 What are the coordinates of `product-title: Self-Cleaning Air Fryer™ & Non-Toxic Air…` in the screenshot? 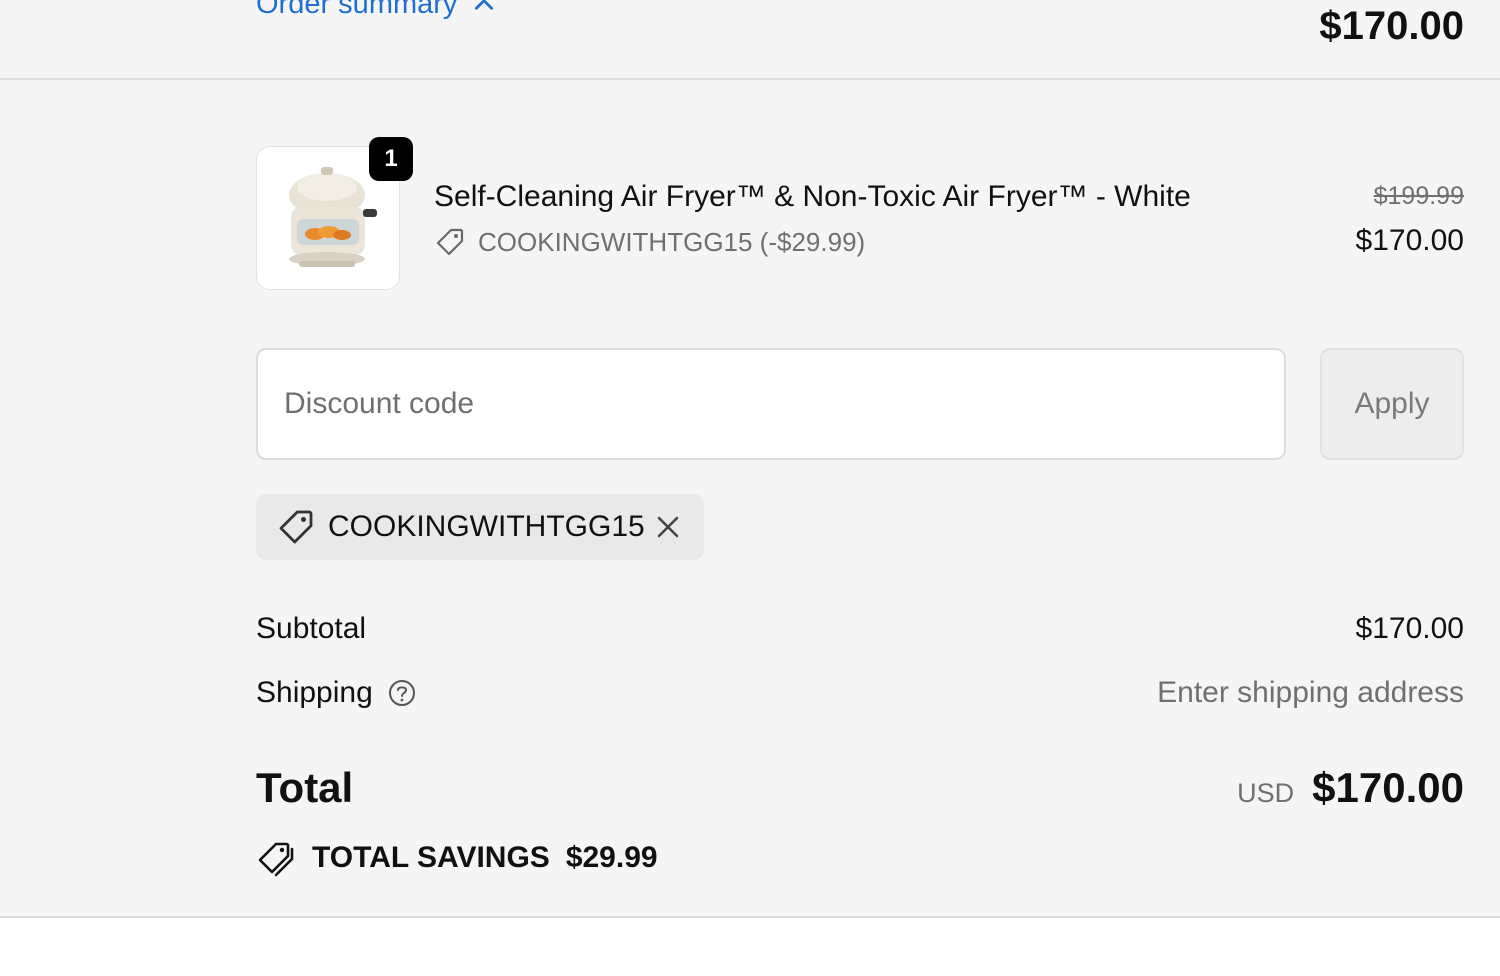 It's located at (812, 196).